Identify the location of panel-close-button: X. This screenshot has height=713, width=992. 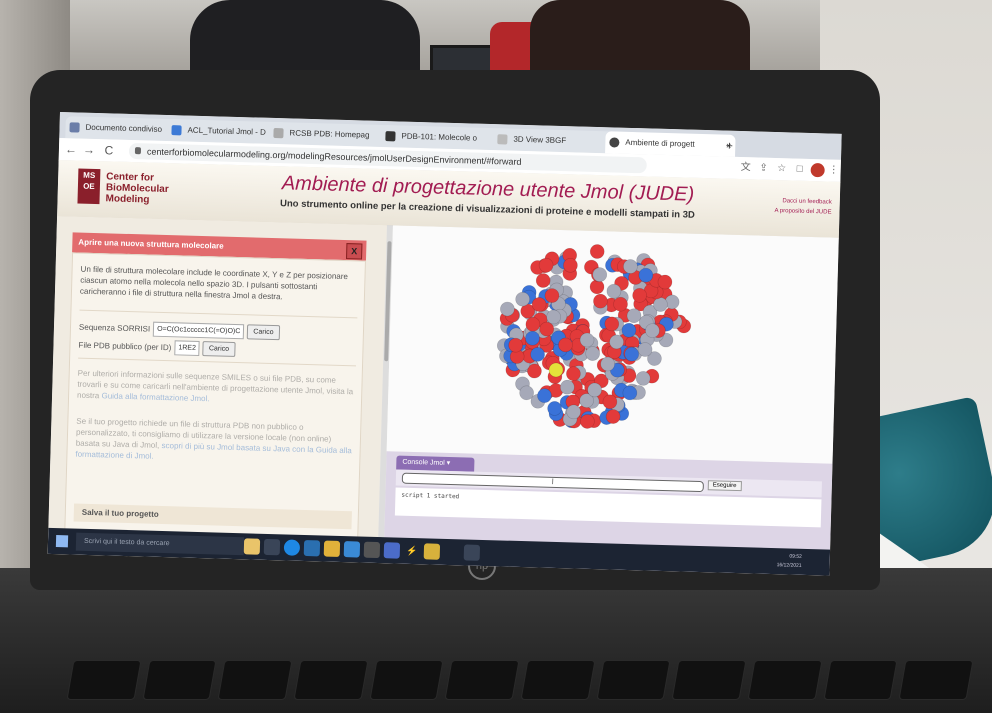
(354, 251).